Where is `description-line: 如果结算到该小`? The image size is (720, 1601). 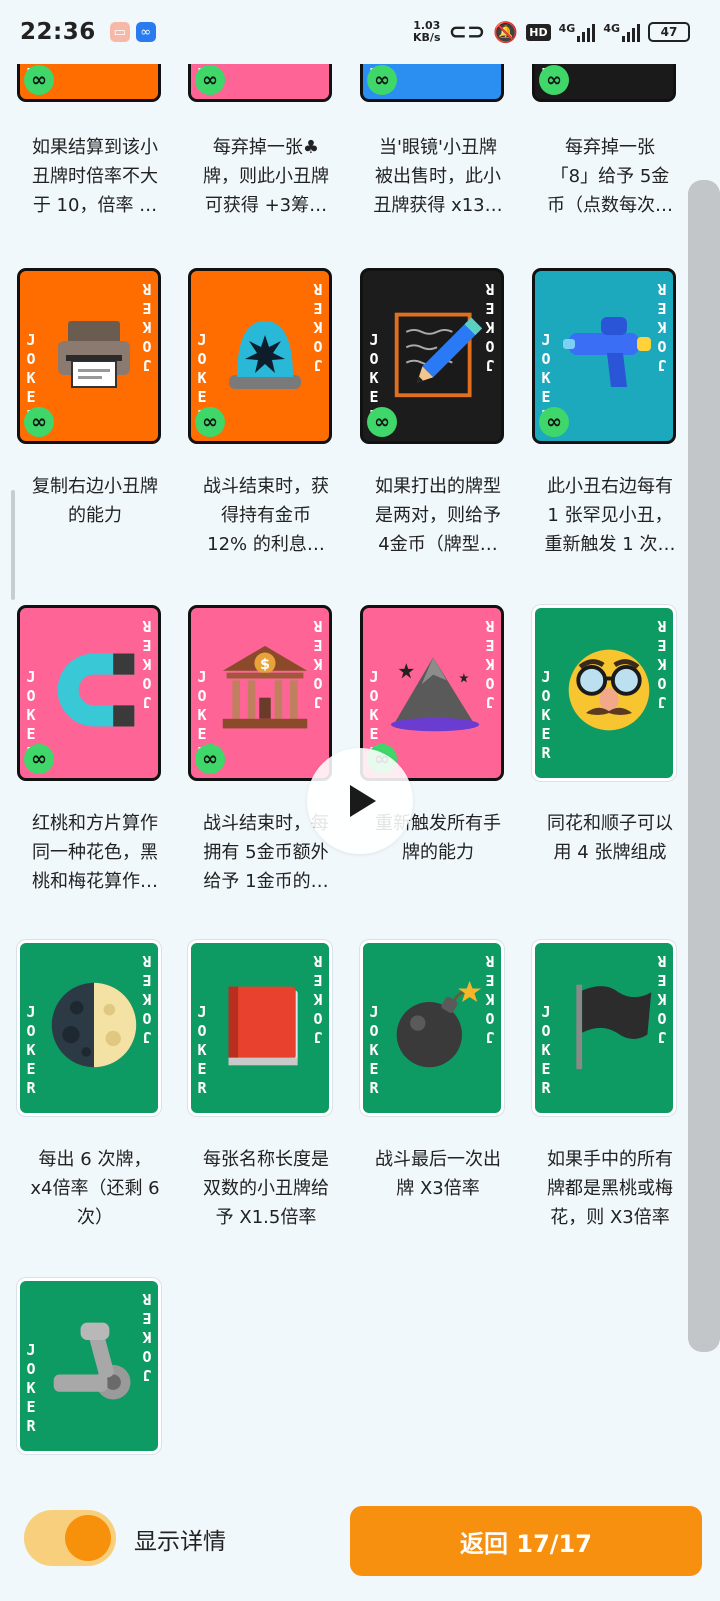 description-line: 如果结算到该小 is located at coordinates (95, 147).